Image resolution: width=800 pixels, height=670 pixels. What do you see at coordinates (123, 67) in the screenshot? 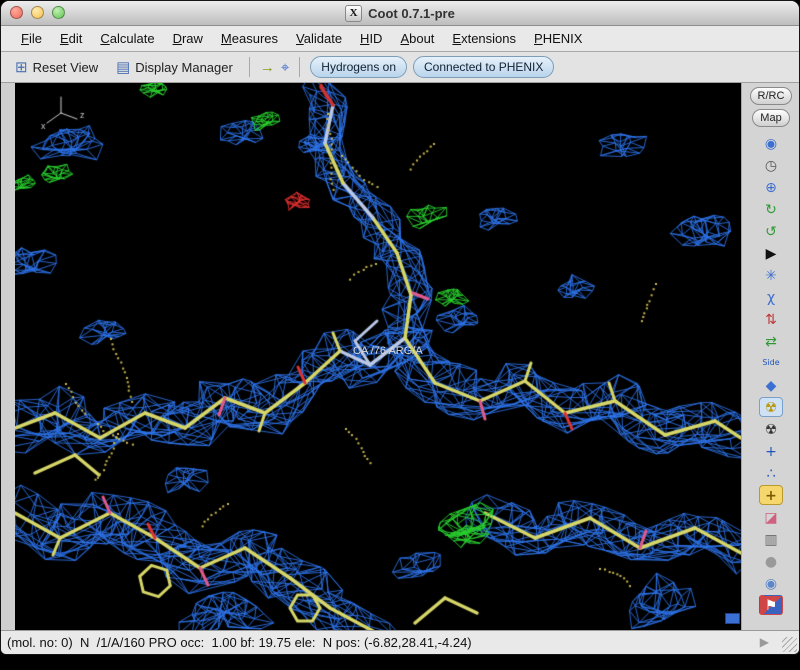
I see `display-manager-icon: ▤` at bounding box center [123, 67].